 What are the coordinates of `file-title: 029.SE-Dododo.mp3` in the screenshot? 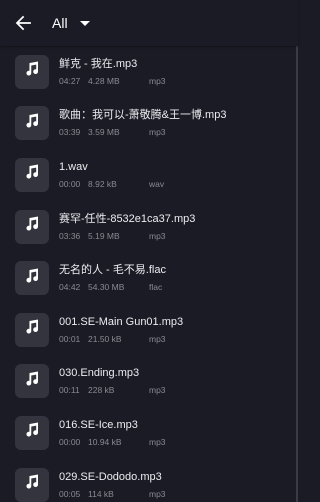 It's located at (110, 476).